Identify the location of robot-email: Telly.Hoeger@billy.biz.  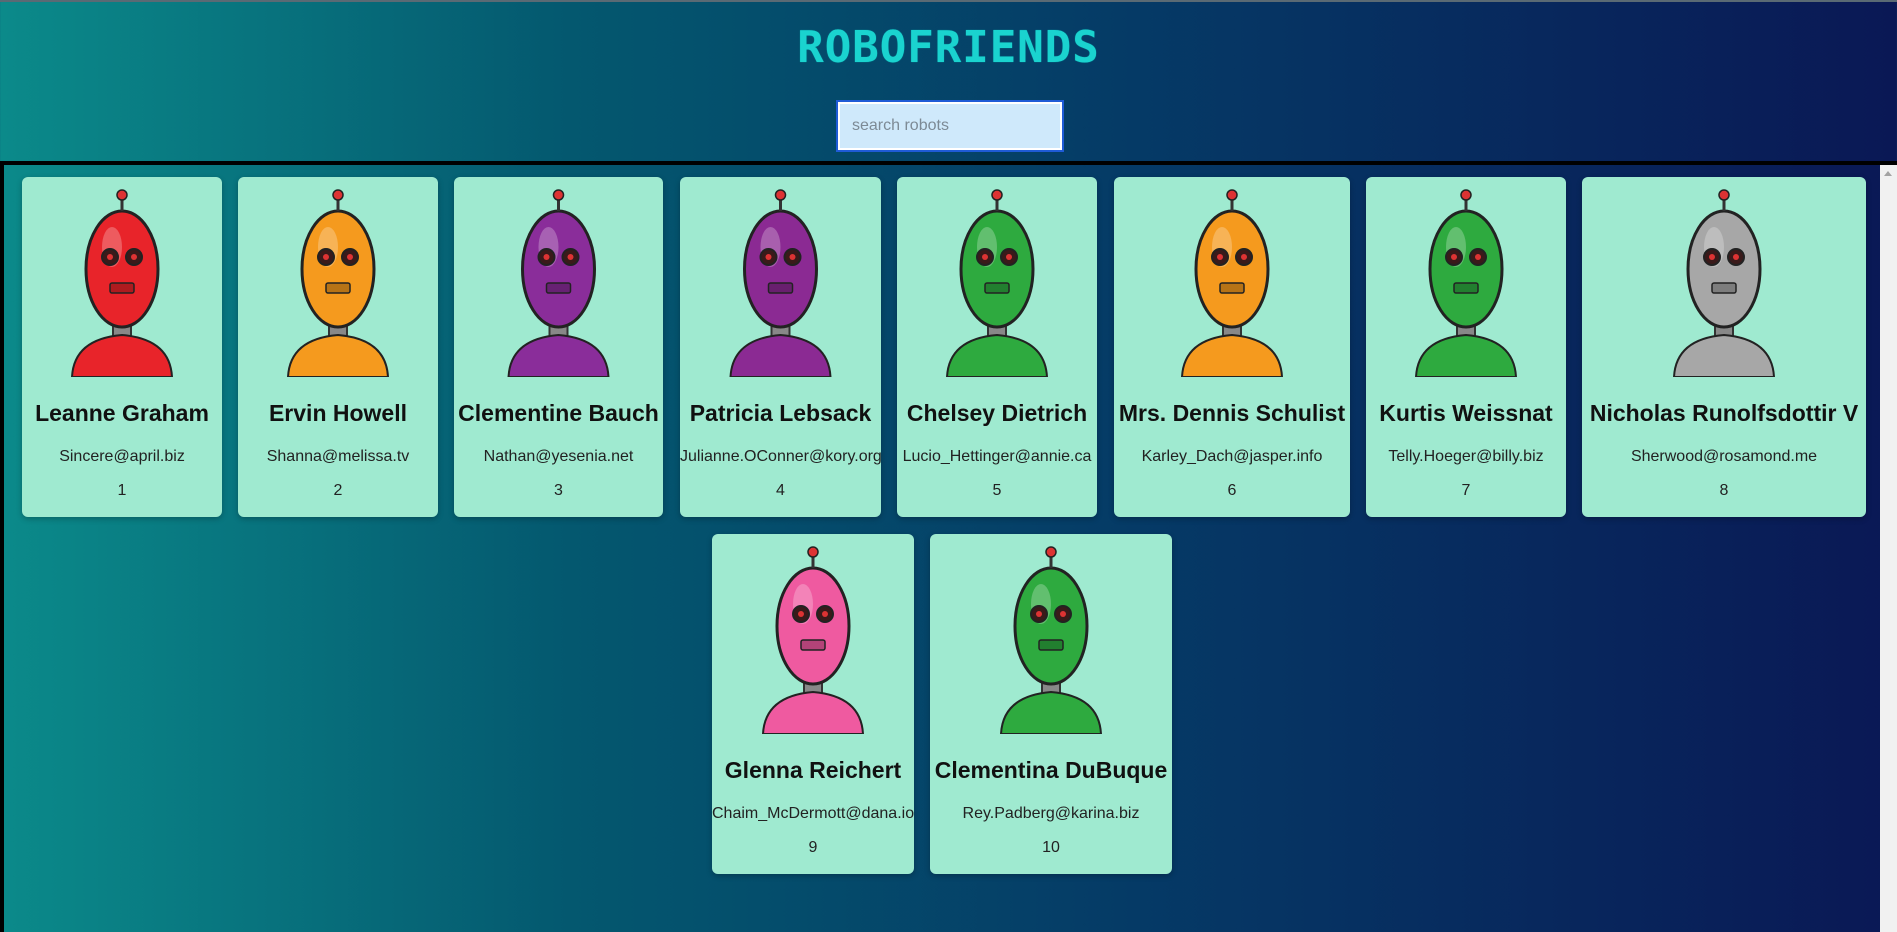
(1466, 456).